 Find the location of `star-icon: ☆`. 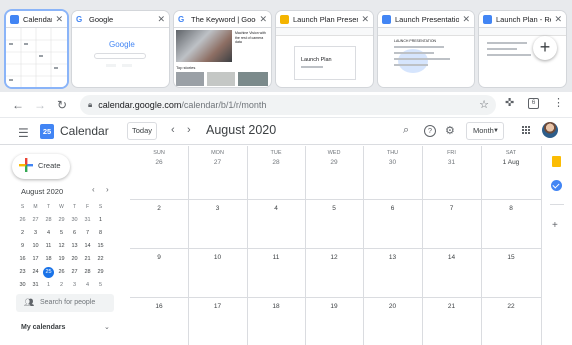

star-icon: ☆ is located at coordinates (484, 104).